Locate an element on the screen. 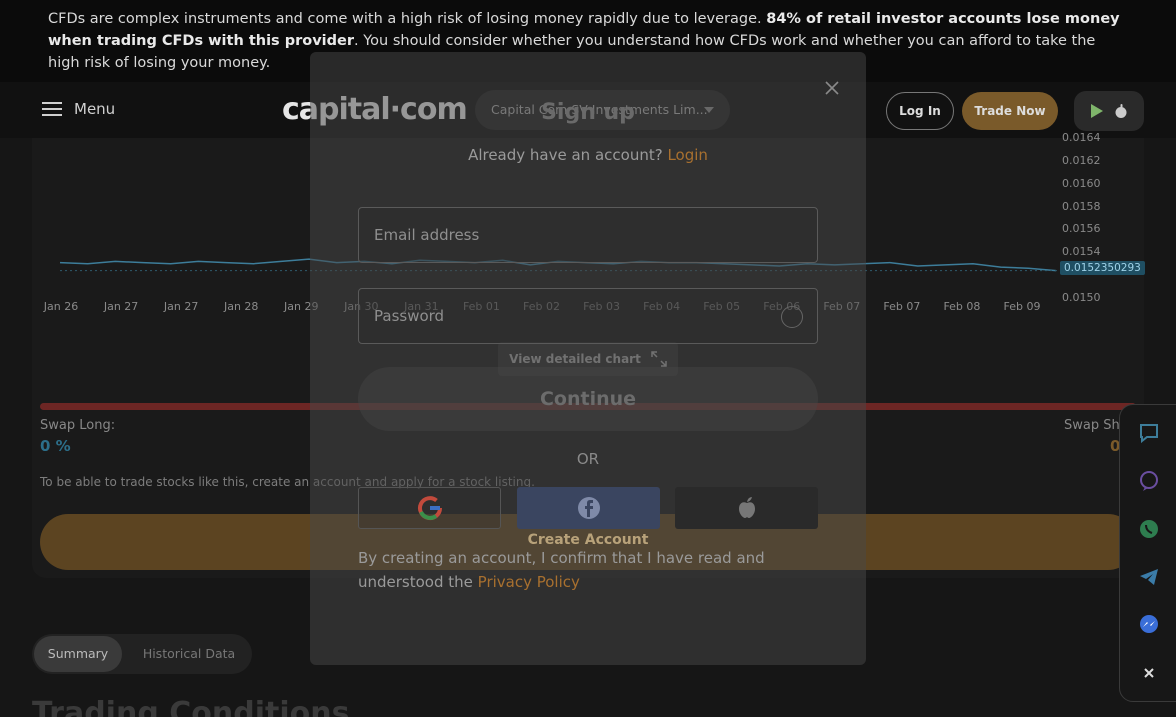 This screenshot has height=717, width=1176. login-link: Login is located at coordinates (687, 155).